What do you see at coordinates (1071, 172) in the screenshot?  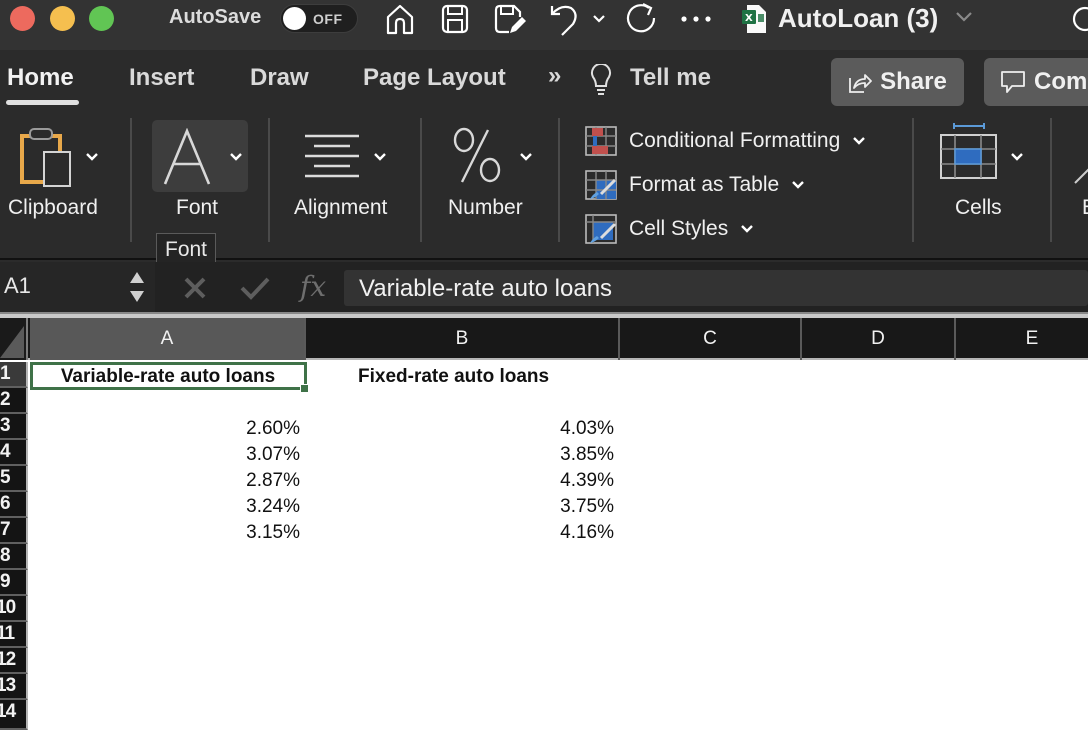 I see `editing-group: E` at bounding box center [1071, 172].